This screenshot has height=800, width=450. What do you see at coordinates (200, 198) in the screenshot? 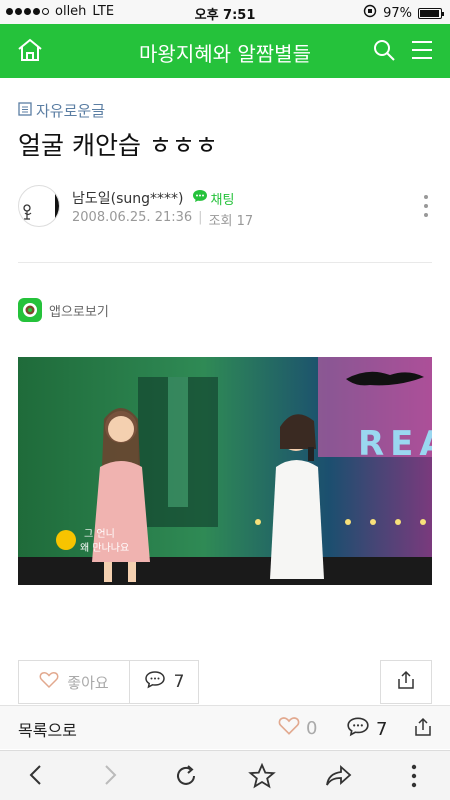
I see `chat-bubble-icon` at bounding box center [200, 198].